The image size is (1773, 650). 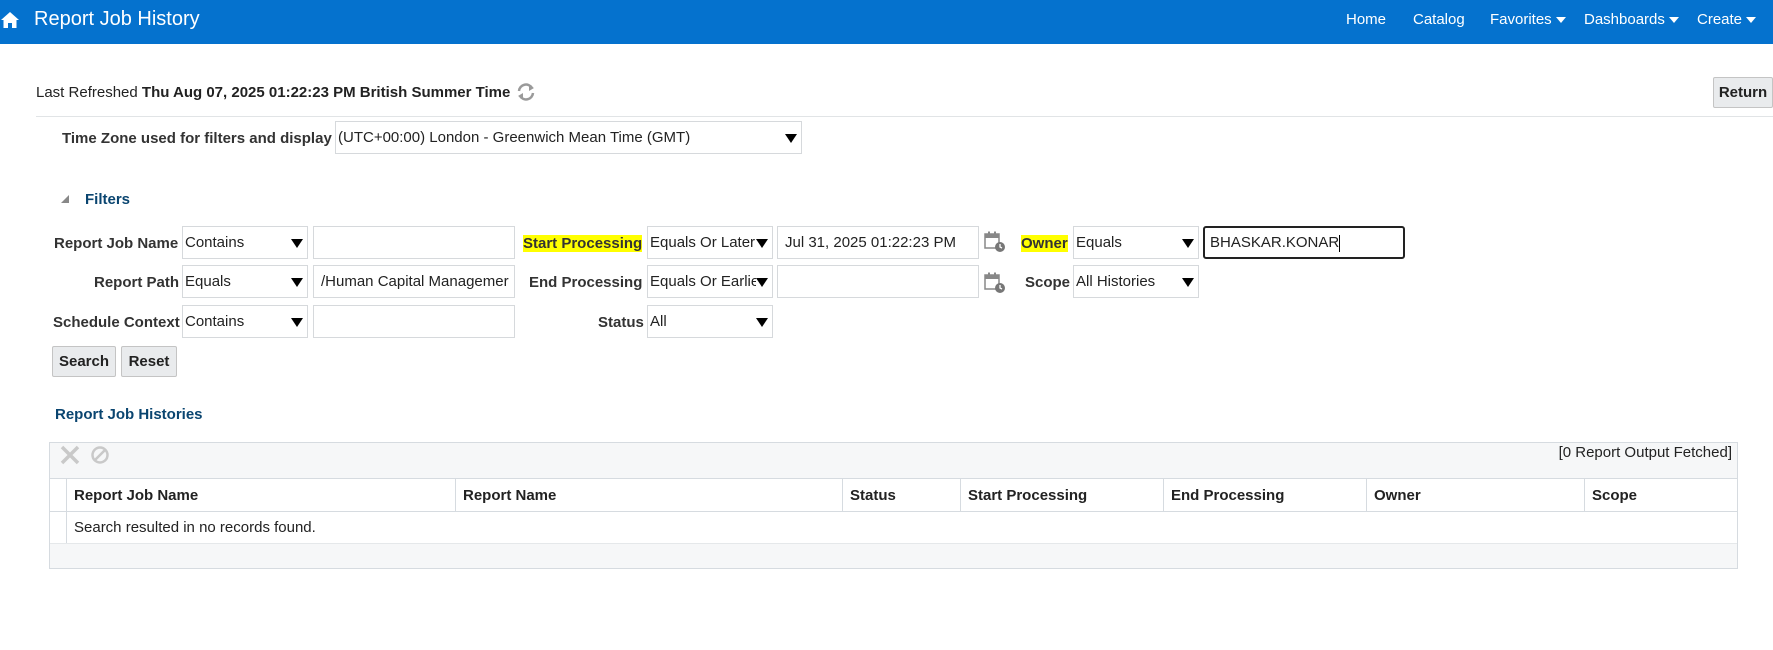 I want to click on output-fetched-count: [0 Report Output Fetched], so click(x=1645, y=452).